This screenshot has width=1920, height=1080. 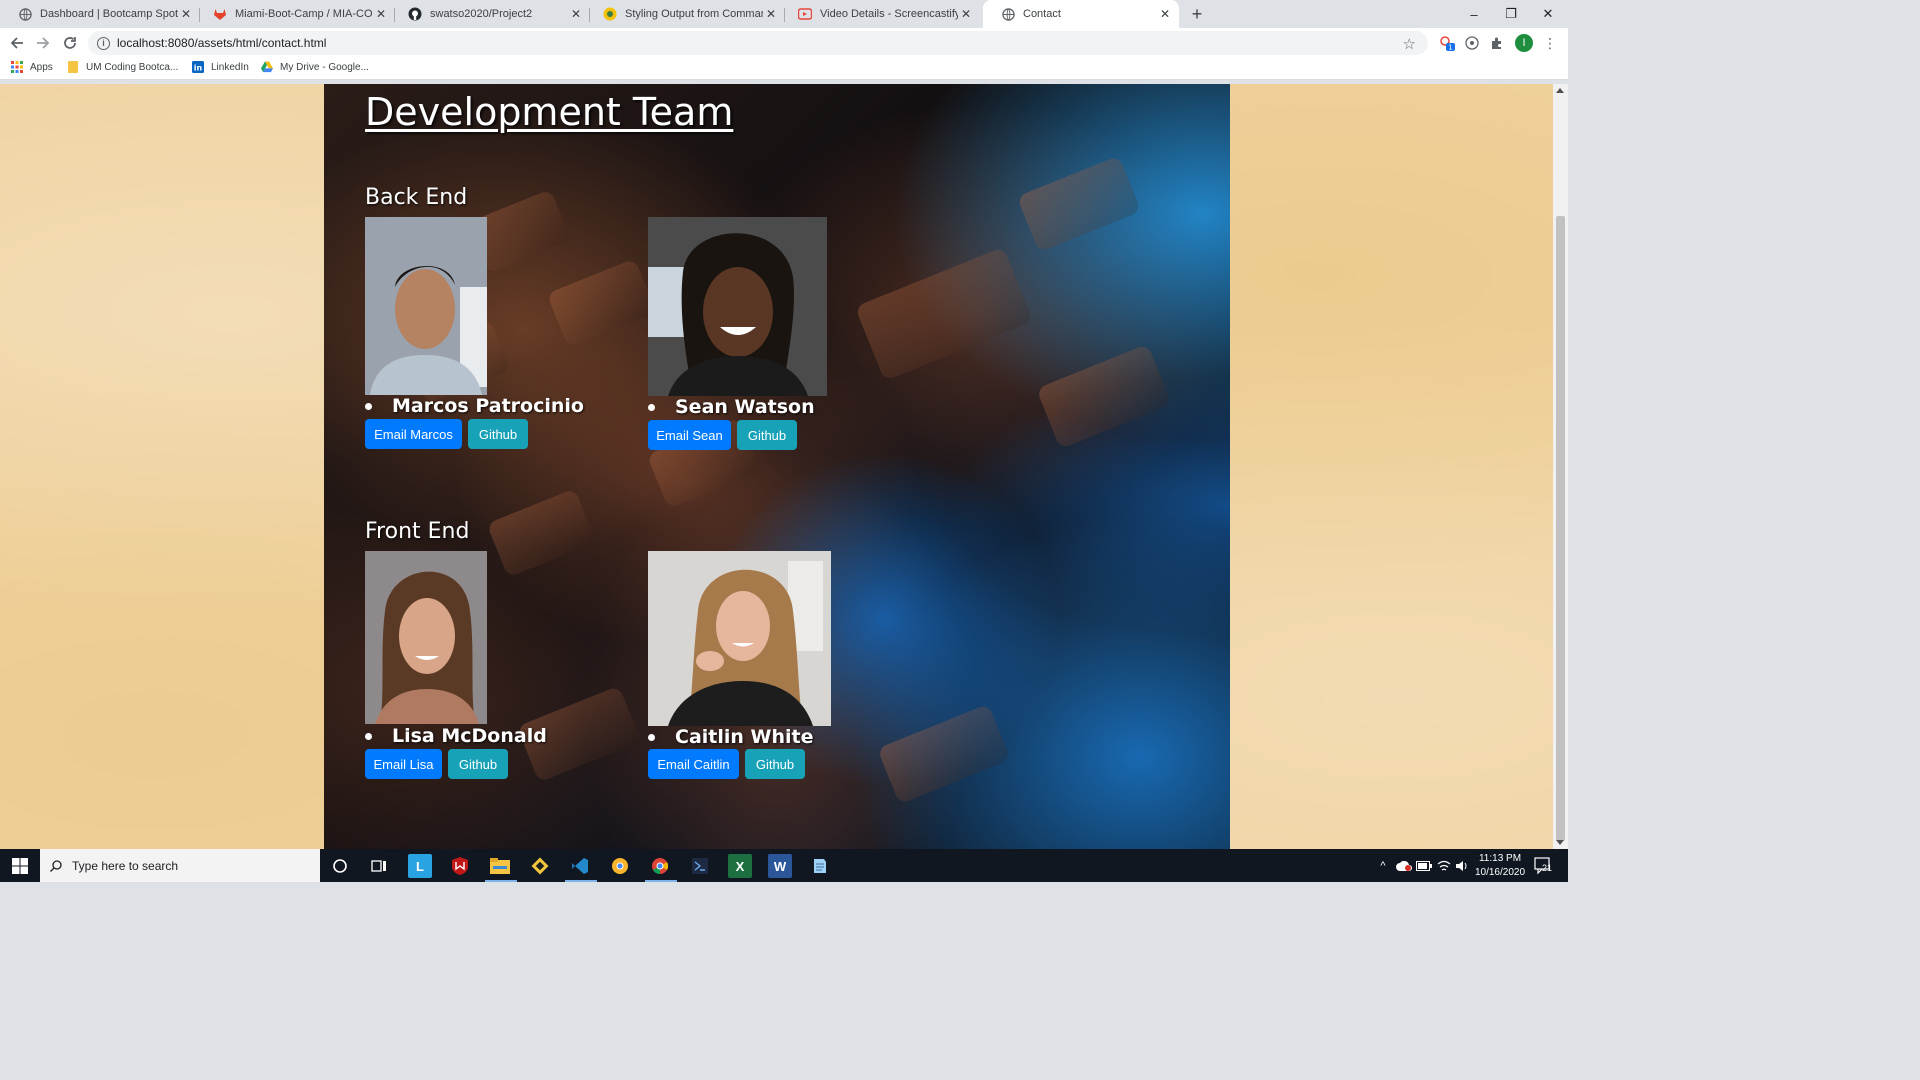 What do you see at coordinates (1474, 14) in the screenshot?
I see `minimize-button: –` at bounding box center [1474, 14].